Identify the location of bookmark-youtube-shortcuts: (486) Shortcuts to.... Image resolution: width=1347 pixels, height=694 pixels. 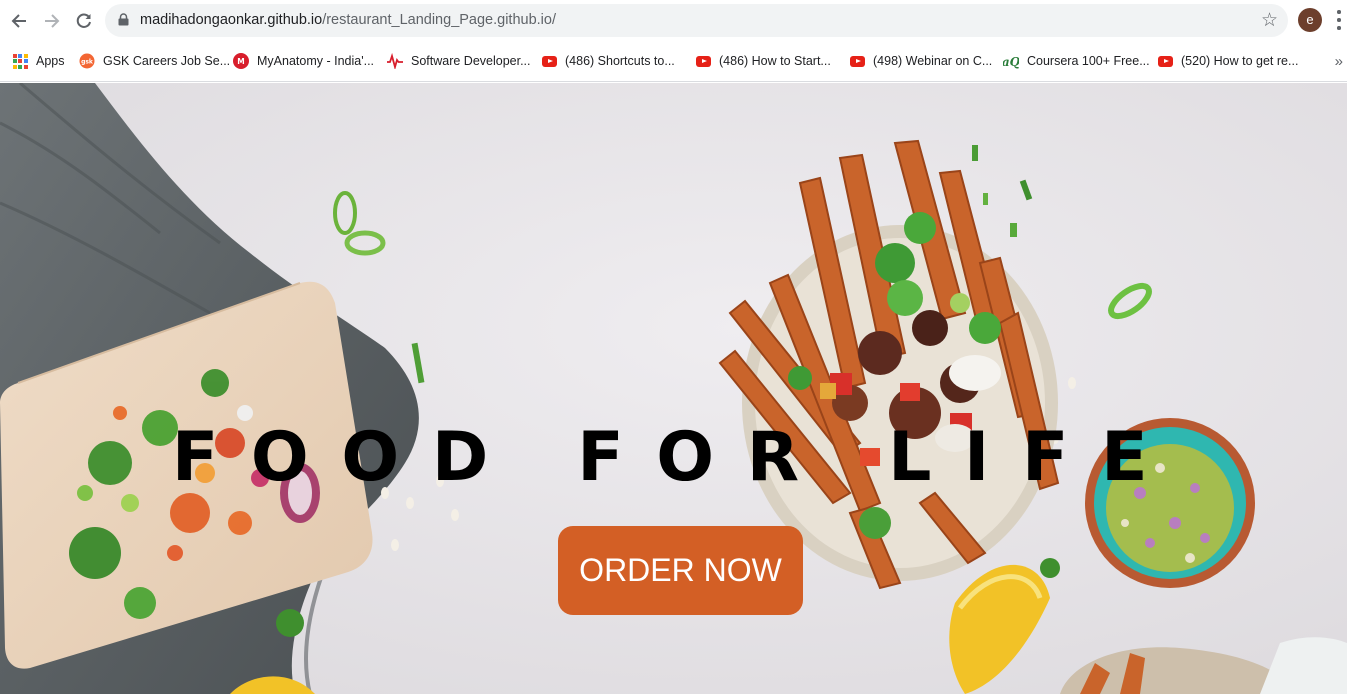
(608, 61).